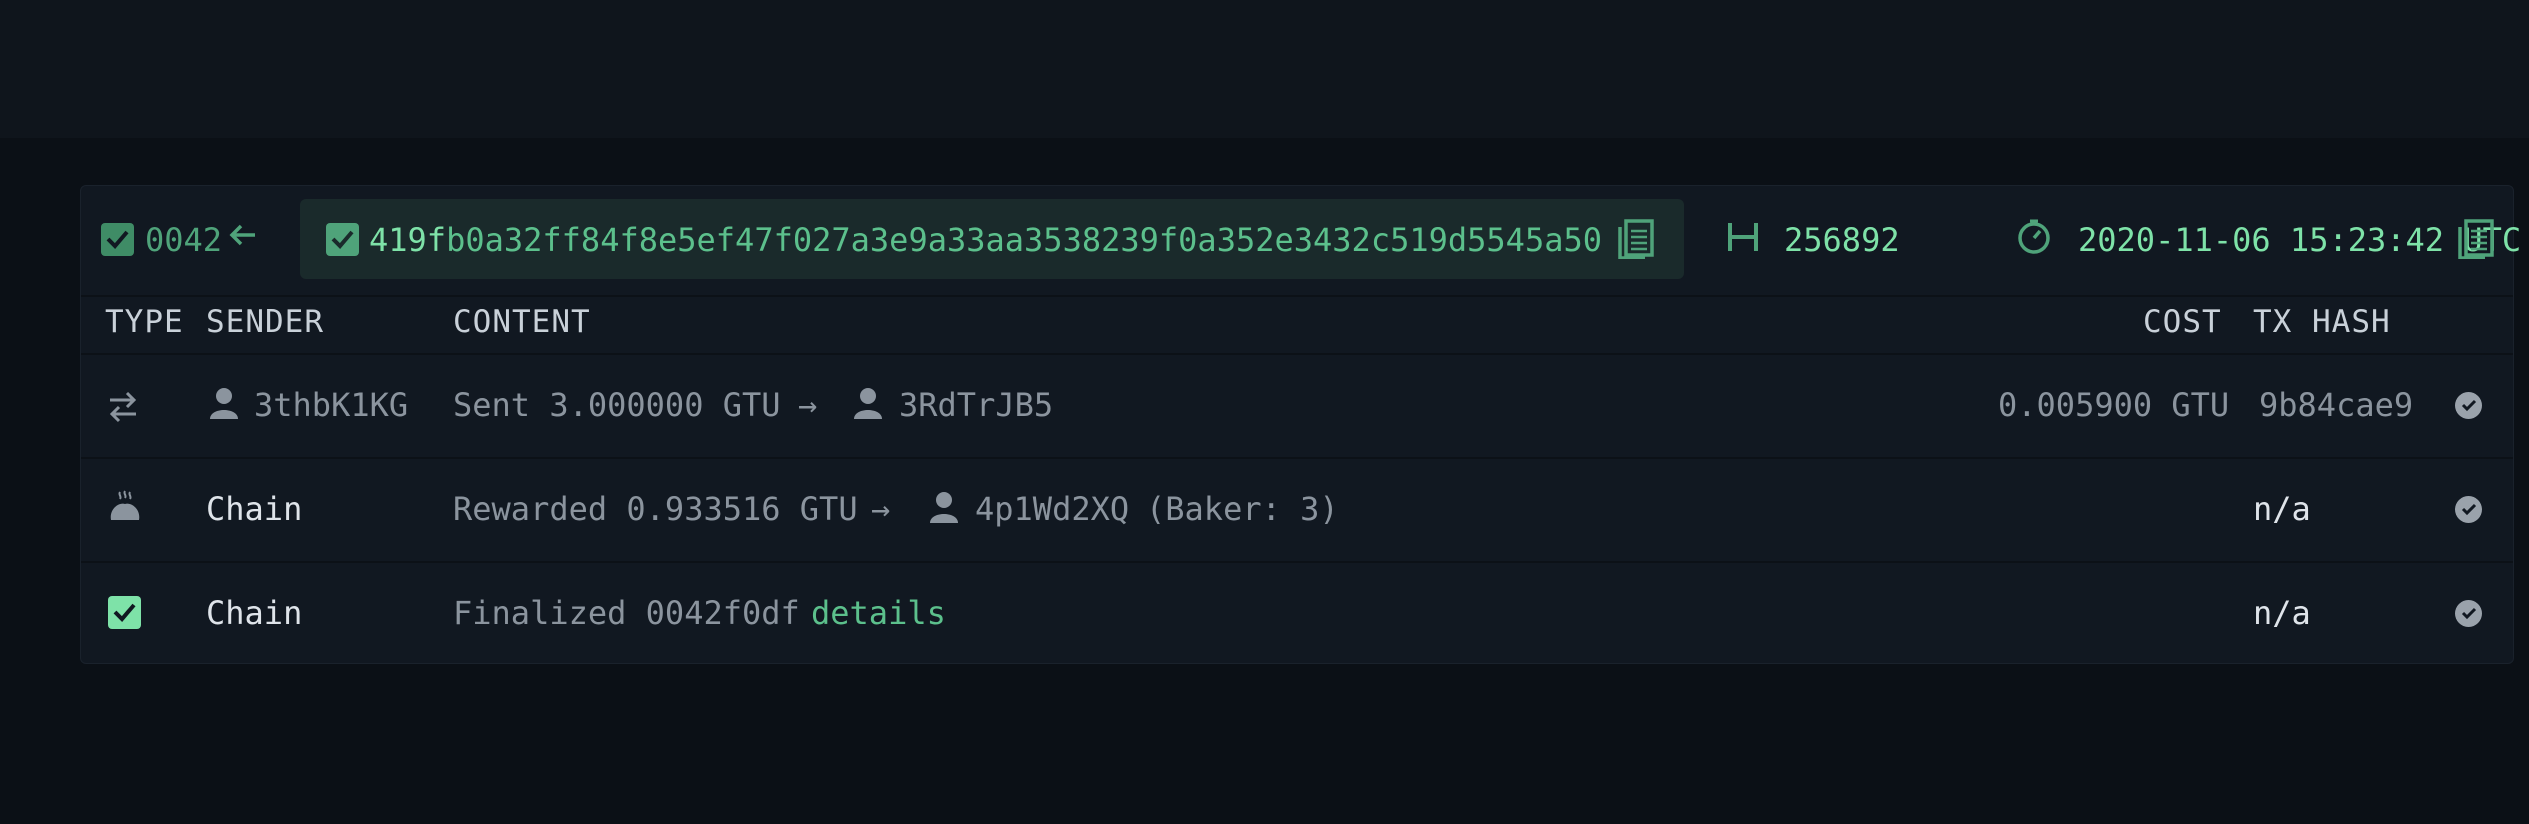 The width and height of the screenshot is (2529, 824). I want to click on arrow-left-icon, so click(243, 239).